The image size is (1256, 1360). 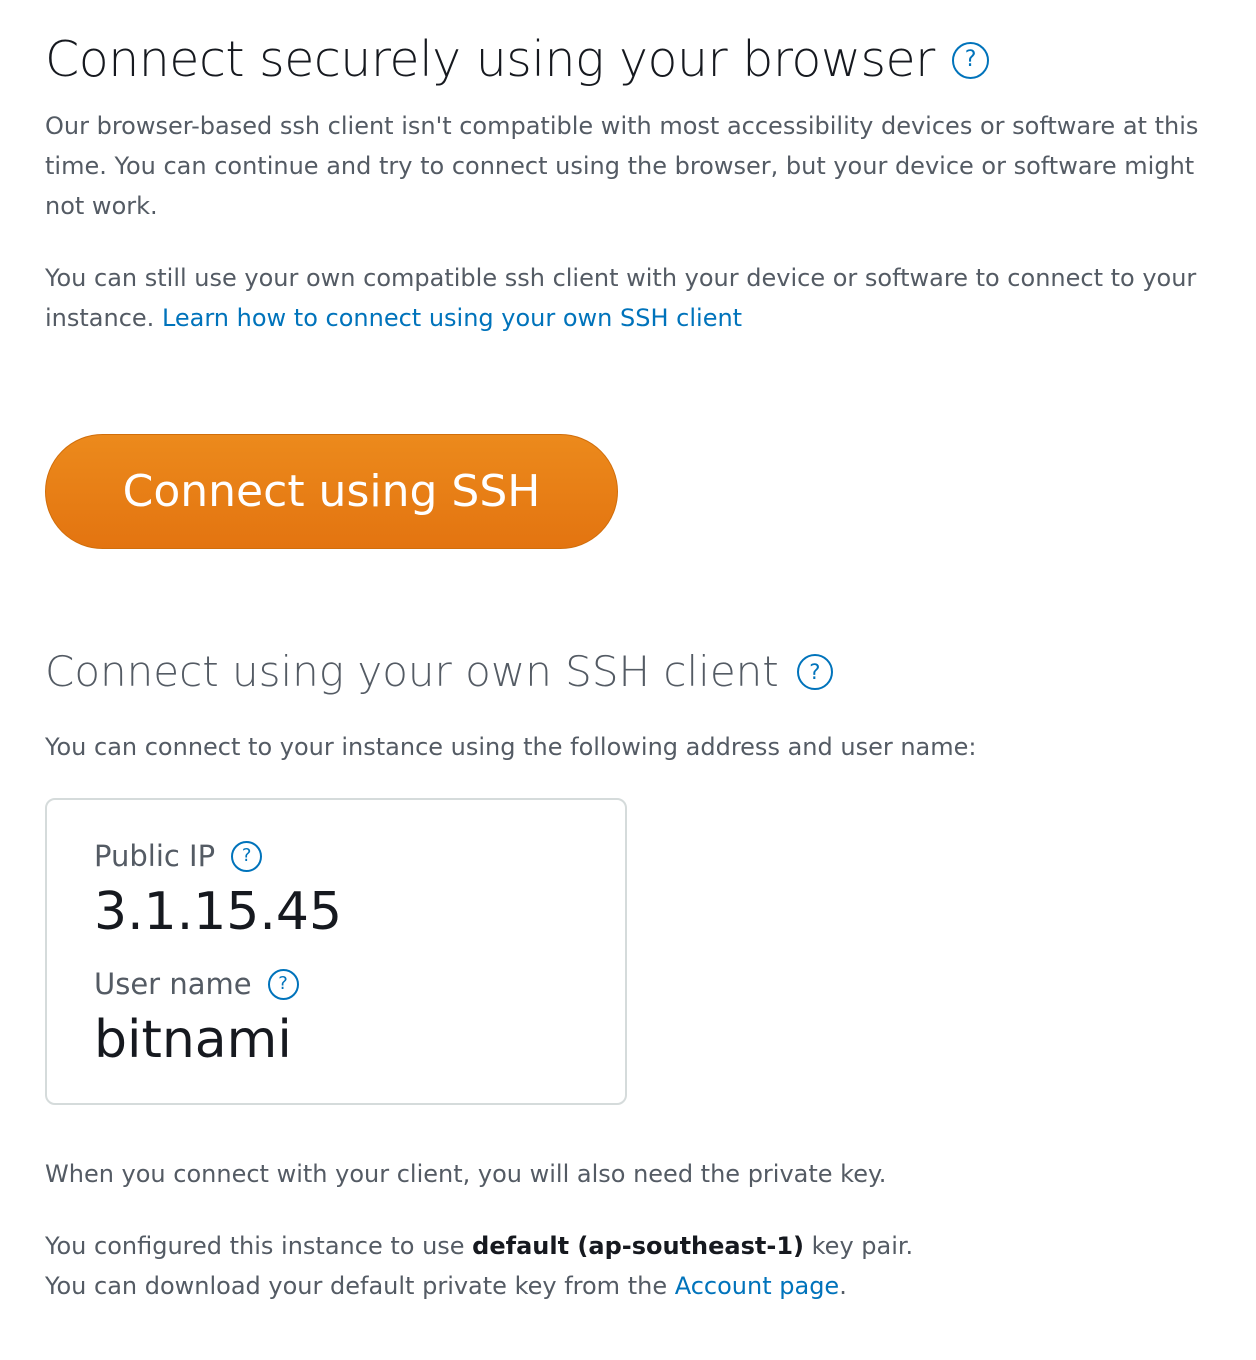 What do you see at coordinates (859, 1246) in the screenshot?
I see `key-pair-suffix: key pair.` at bounding box center [859, 1246].